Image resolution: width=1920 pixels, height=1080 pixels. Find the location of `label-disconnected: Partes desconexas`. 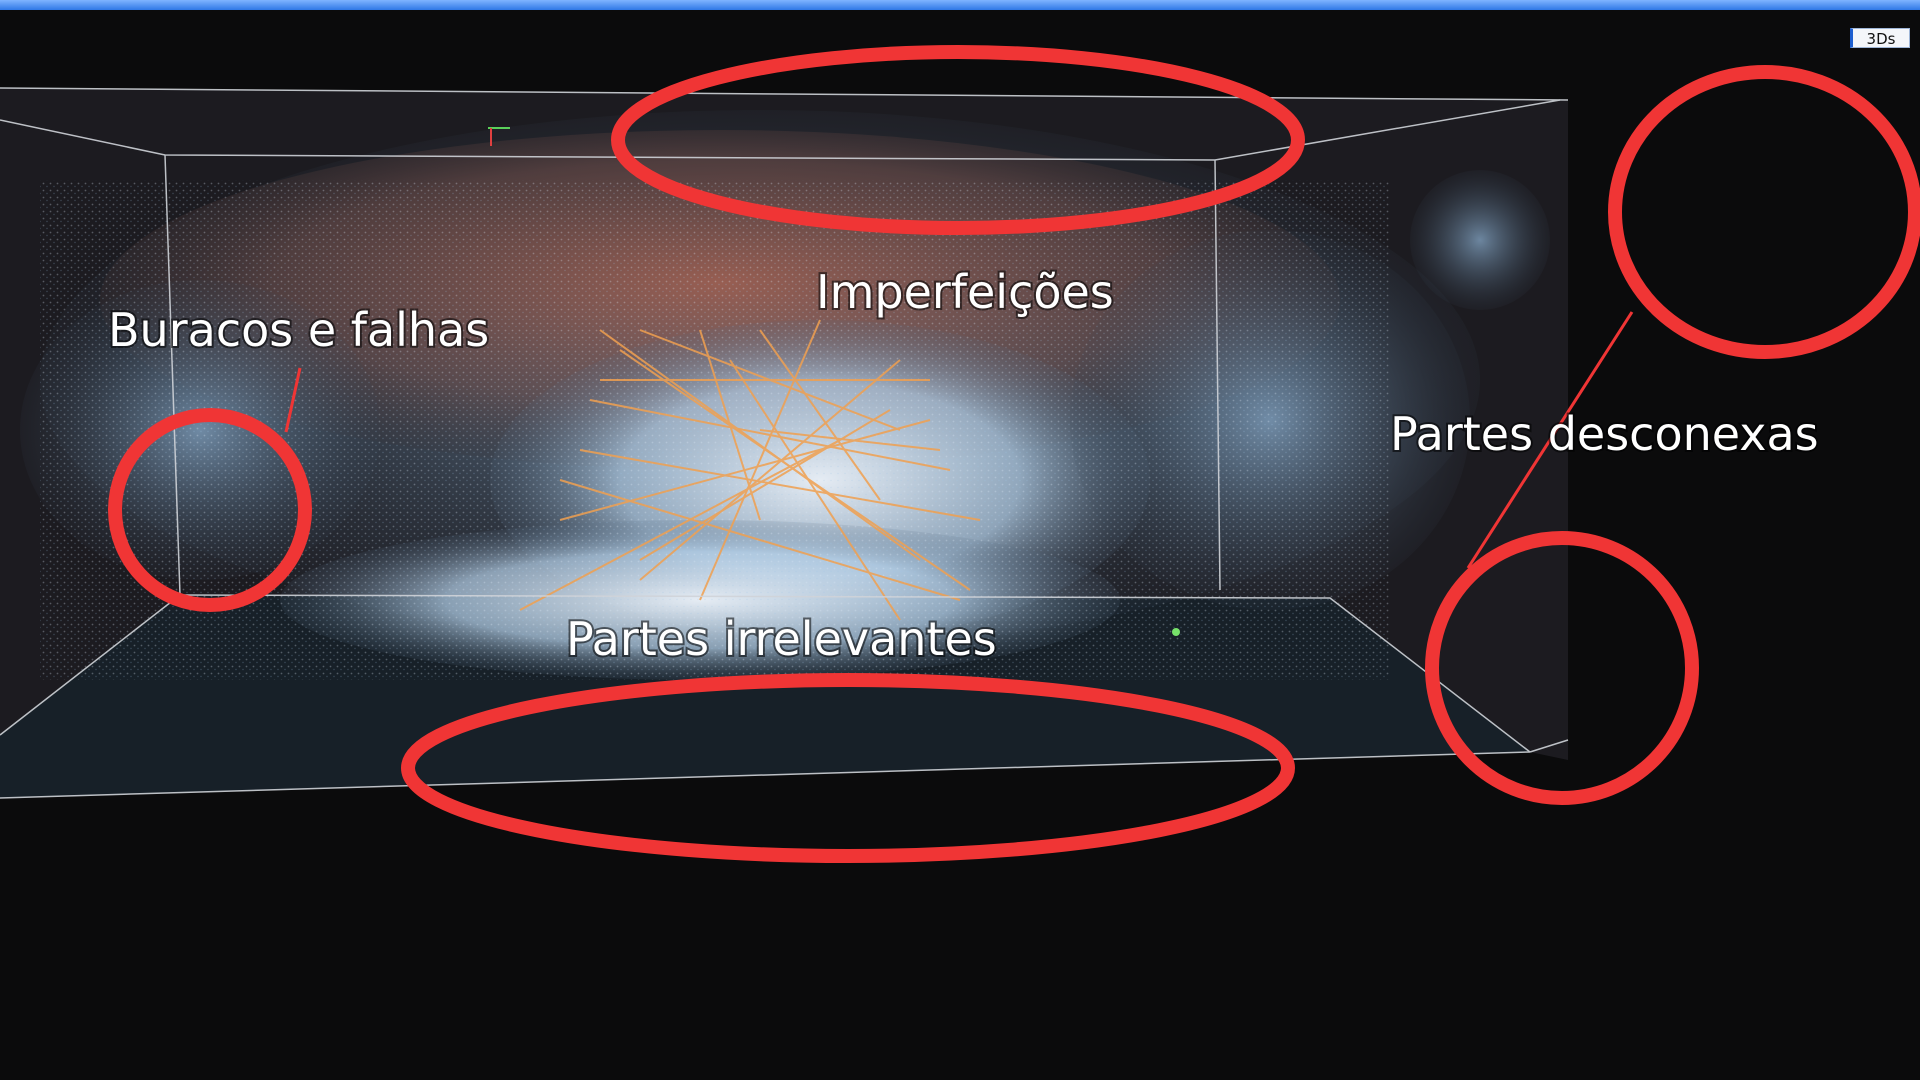

label-disconnected: Partes desconexas is located at coordinates (1604, 434).